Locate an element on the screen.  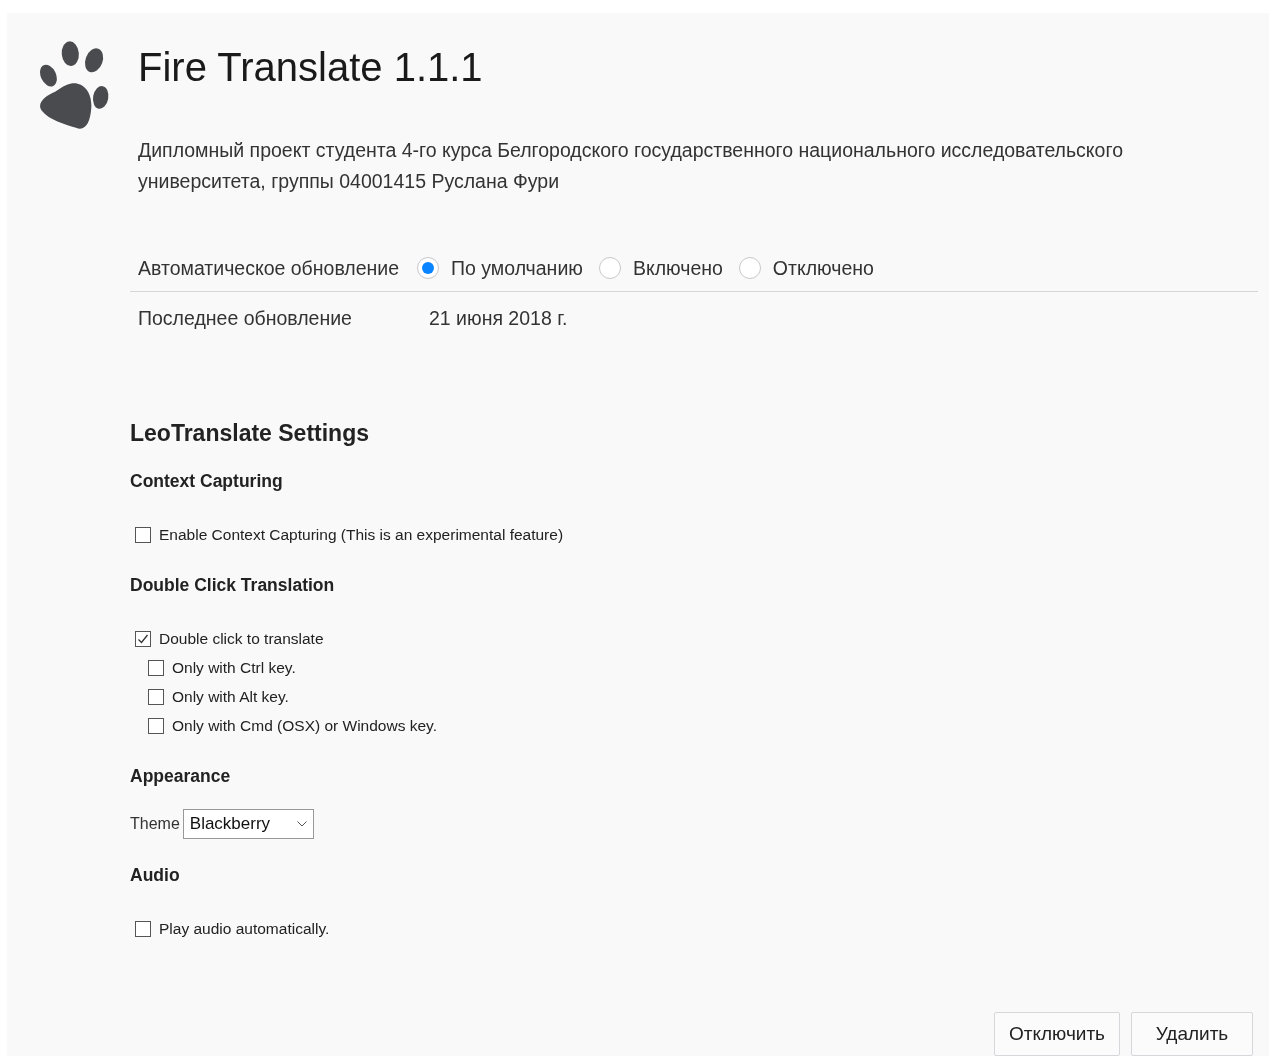
addon-description: Дипломный проект студента 4-го курса Белгородского государственного национального исследовательского университета, группы 04001415 Руслана Фури is located at coordinates (631, 166).